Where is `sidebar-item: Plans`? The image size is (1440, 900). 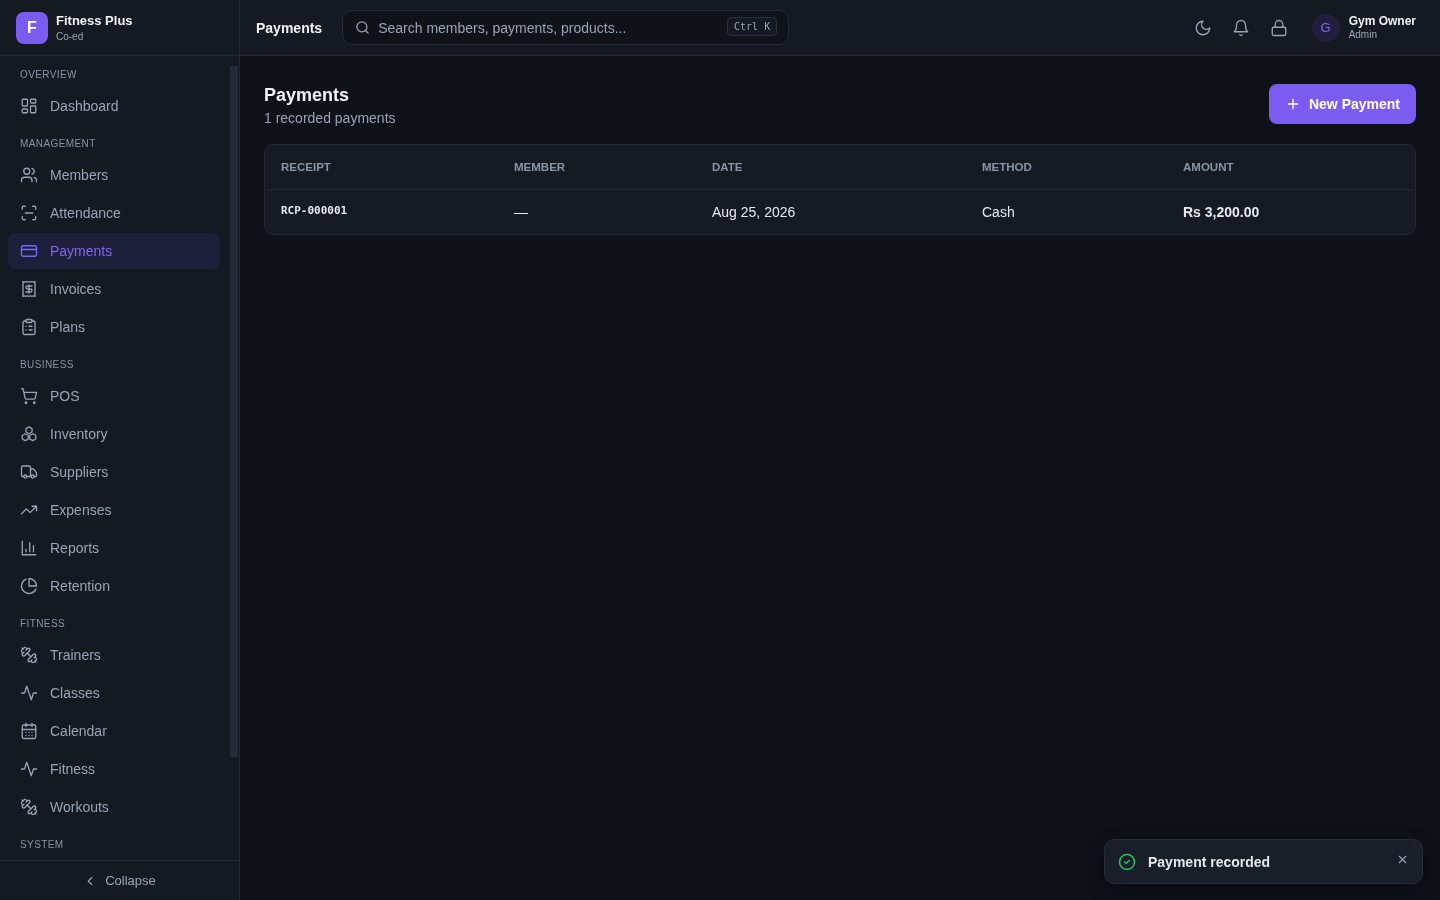 sidebar-item: Plans is located at coordinates (114, 327).